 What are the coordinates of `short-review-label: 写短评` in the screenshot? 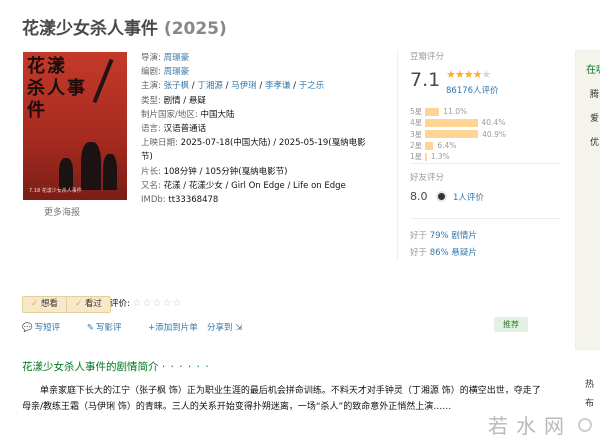 It's located at (47, 328).